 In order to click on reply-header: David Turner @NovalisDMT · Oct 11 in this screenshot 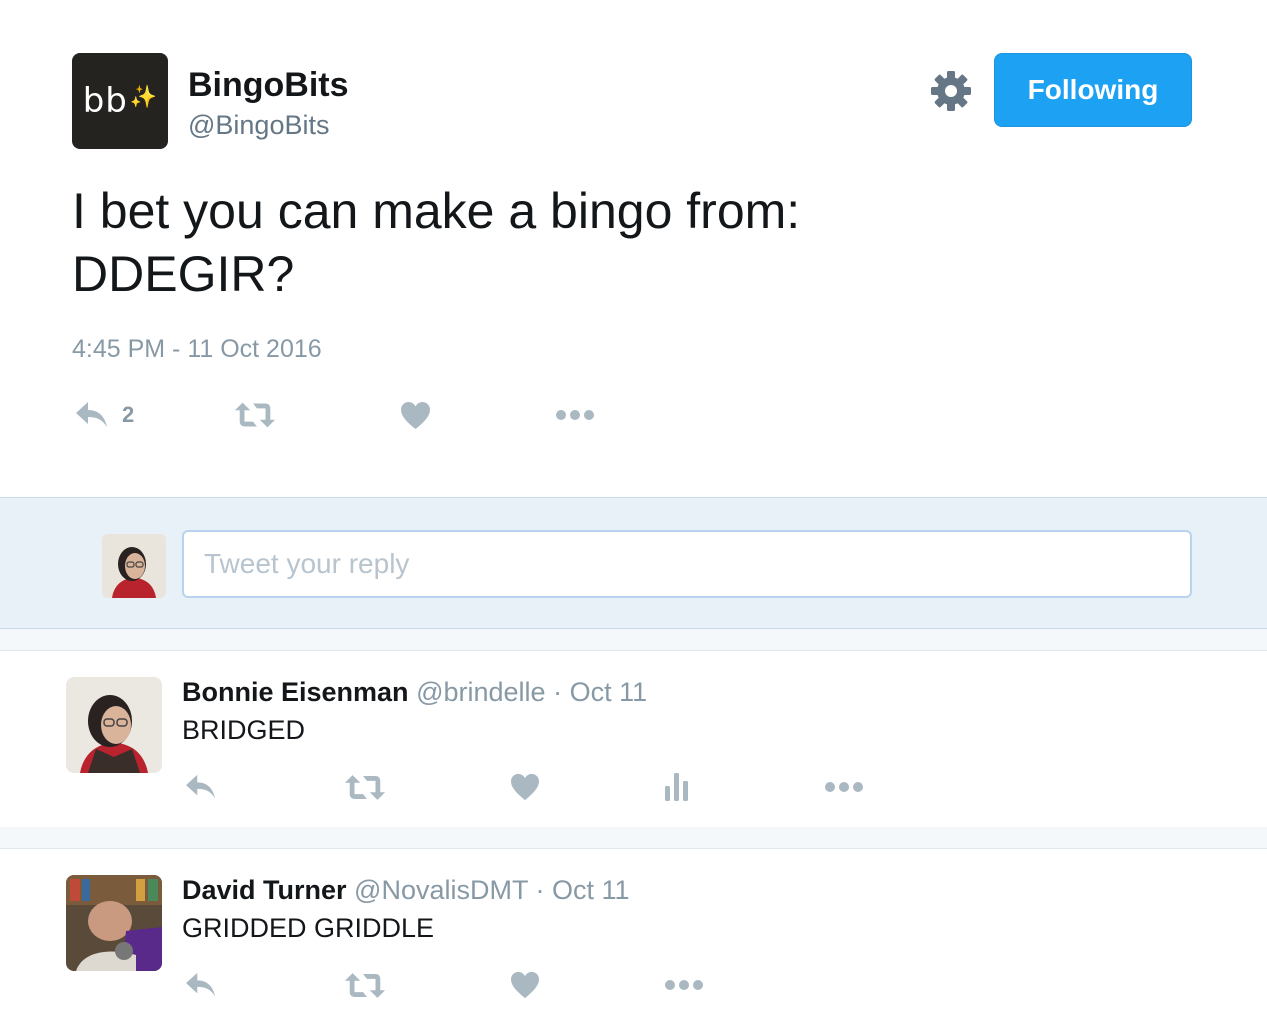, I will do `click(406, 890)`.